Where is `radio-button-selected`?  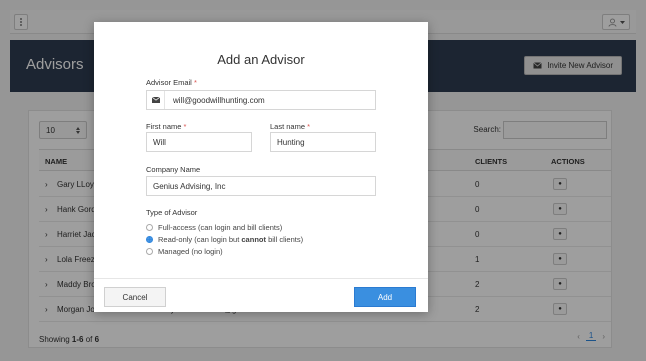 radio-button-selected is located at coordinates (149, 239).